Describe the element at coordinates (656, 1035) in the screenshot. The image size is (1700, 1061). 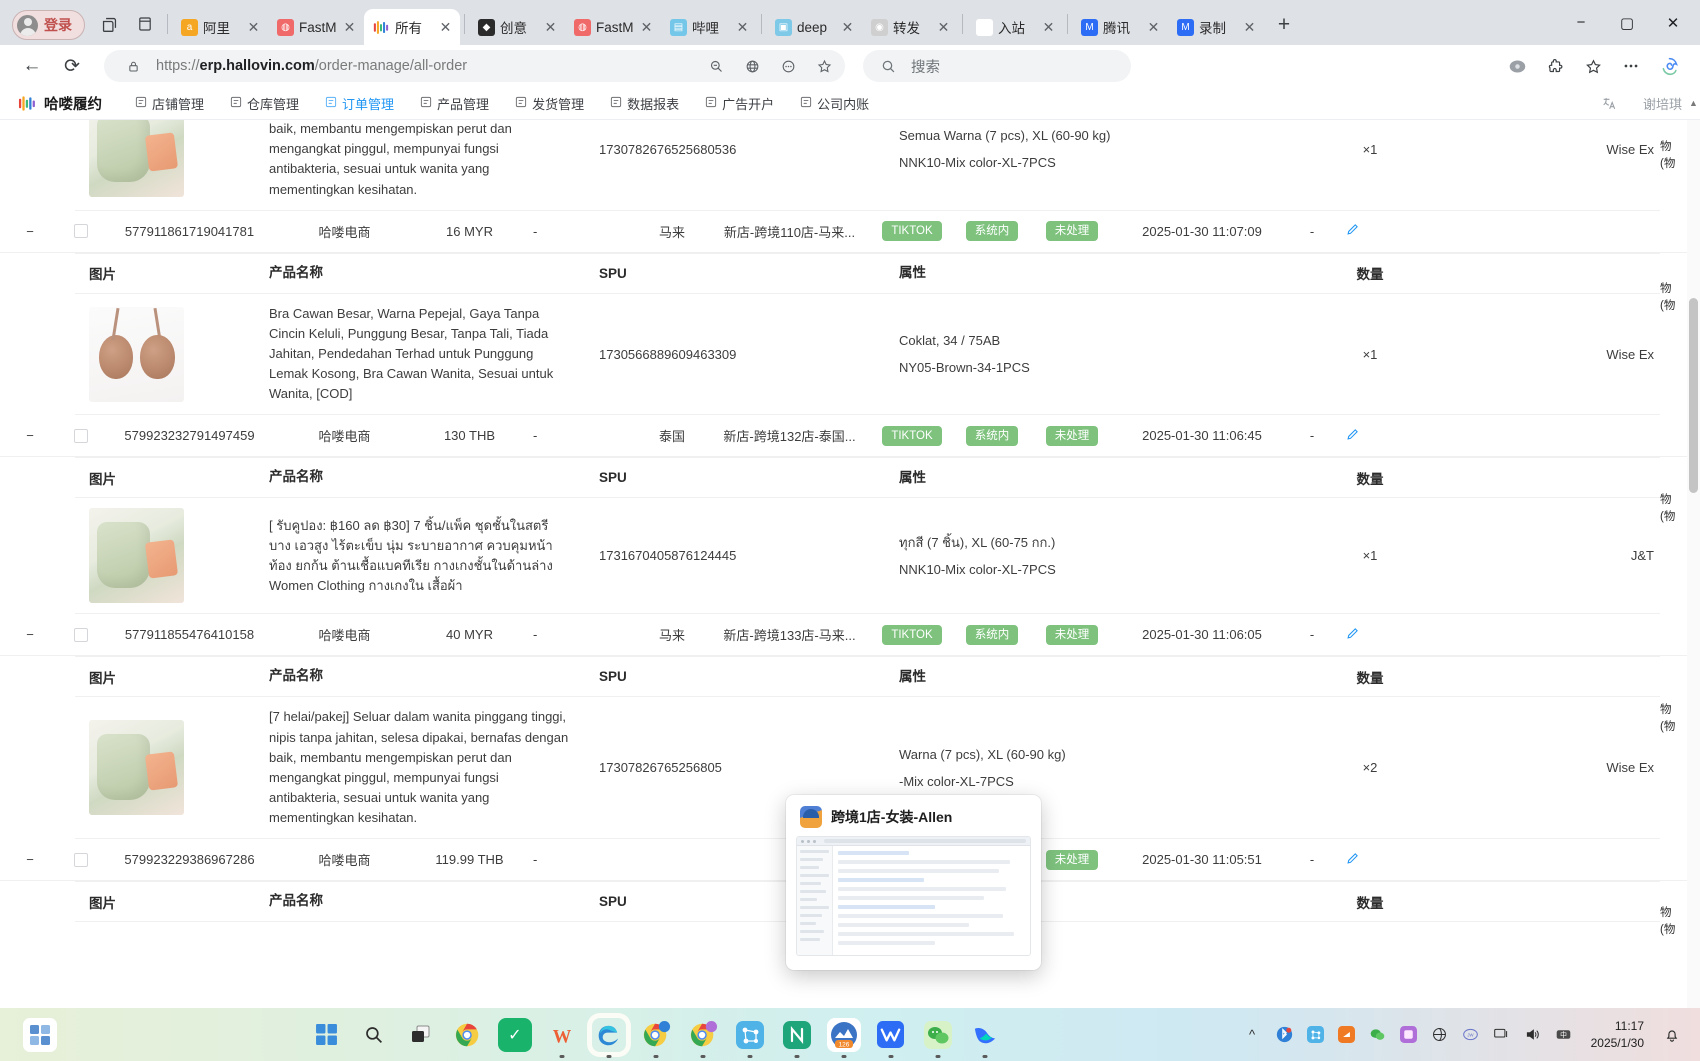
I see `chrome-profile-icon` at that location.